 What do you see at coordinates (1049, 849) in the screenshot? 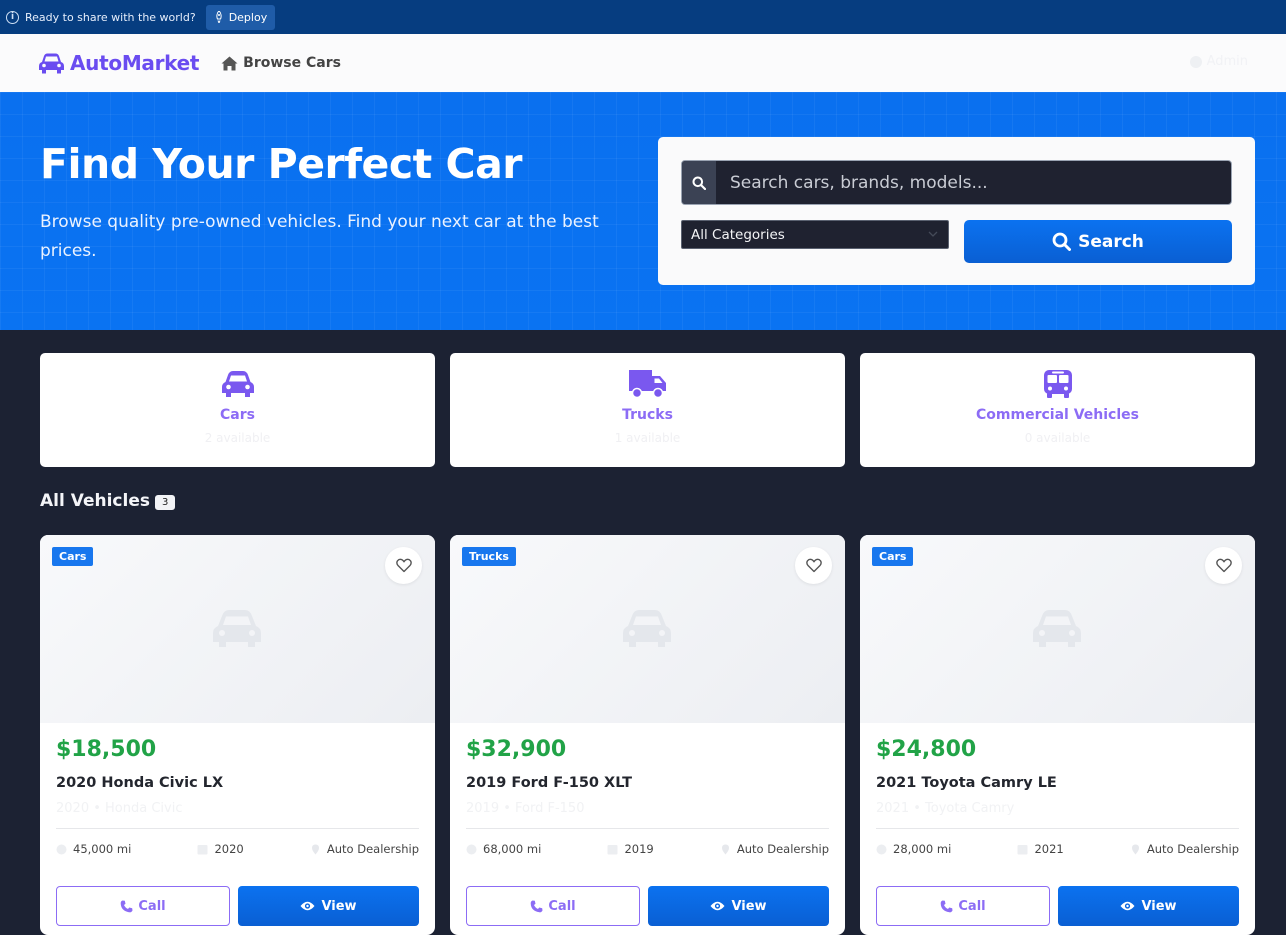
I see `year-value: 2021` at bounding box center [1049, 849].